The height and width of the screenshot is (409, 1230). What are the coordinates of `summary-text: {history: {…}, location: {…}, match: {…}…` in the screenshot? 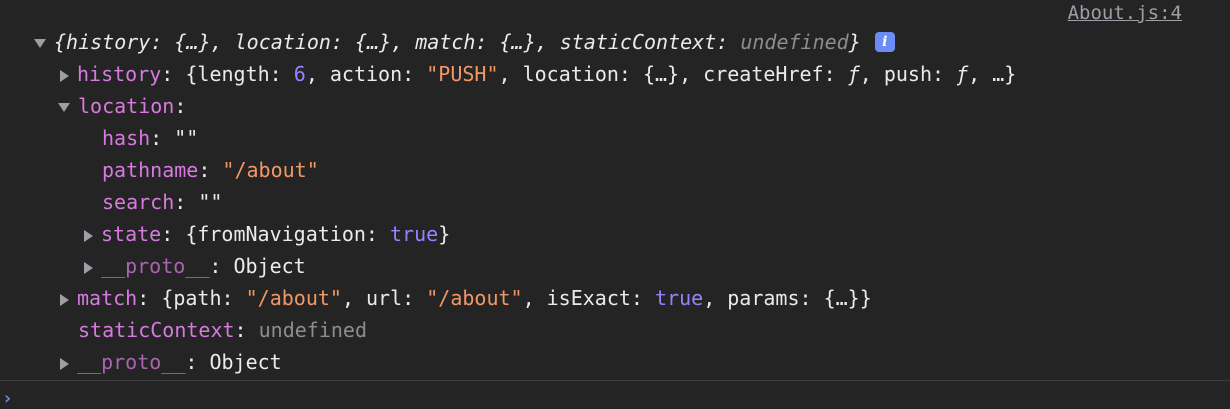 It's located at (397, 42).